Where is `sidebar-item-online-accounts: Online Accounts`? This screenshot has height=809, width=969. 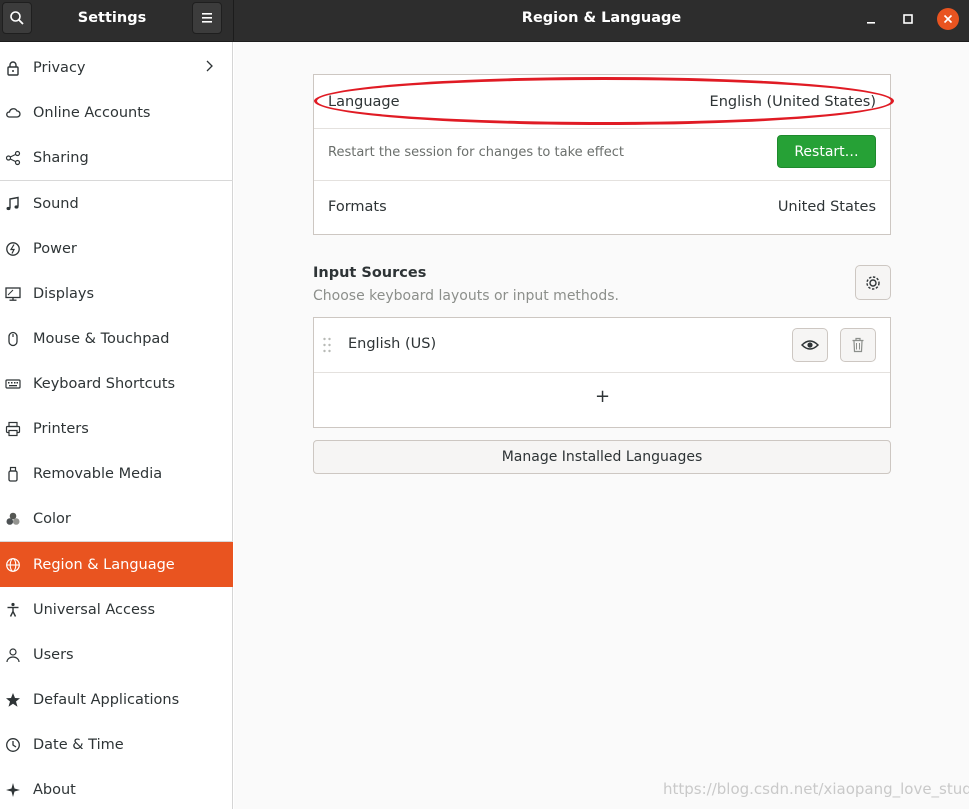
sidebar-item-online-accounts: Online Accounts is located at coordinates (116, 112).